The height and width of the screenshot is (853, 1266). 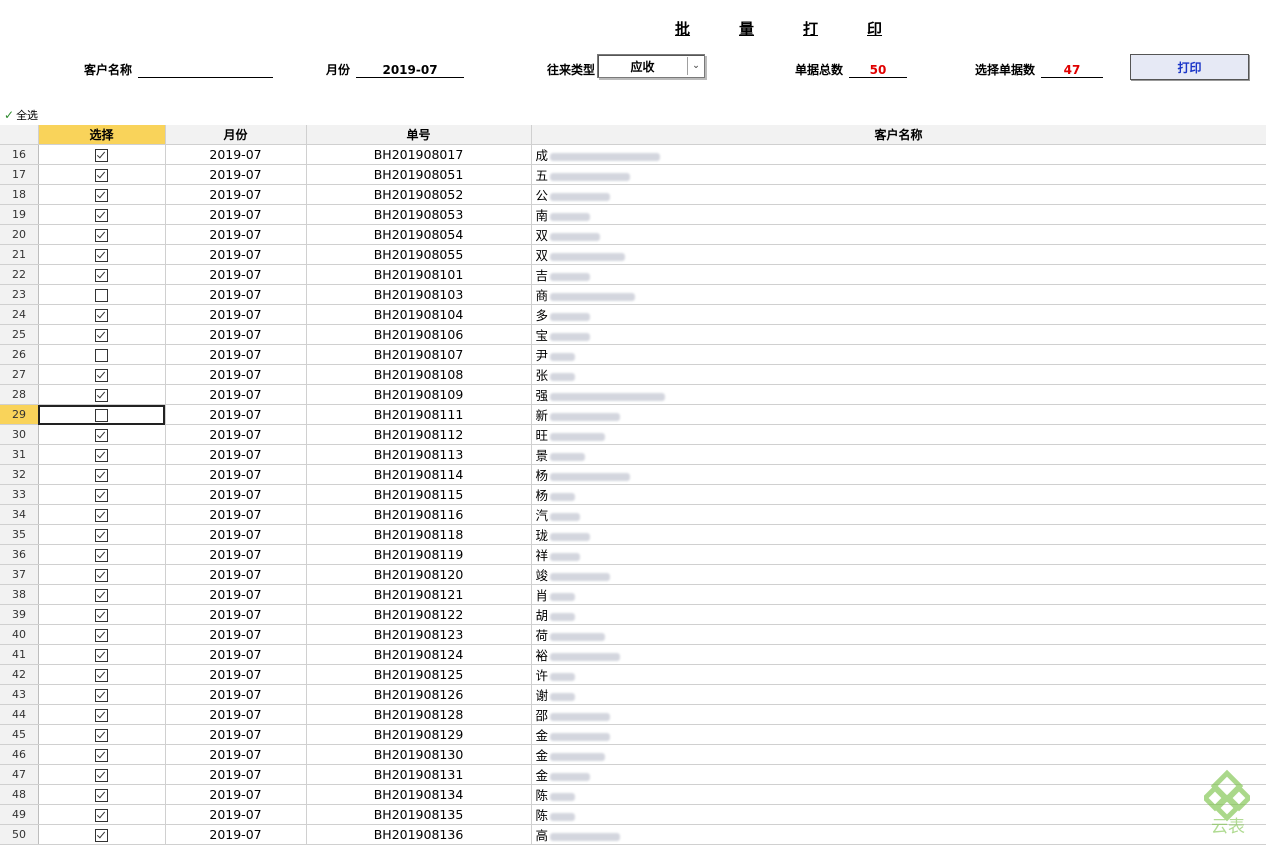 I want to click on customer-cell: 胡, so click(x=898, y=614).